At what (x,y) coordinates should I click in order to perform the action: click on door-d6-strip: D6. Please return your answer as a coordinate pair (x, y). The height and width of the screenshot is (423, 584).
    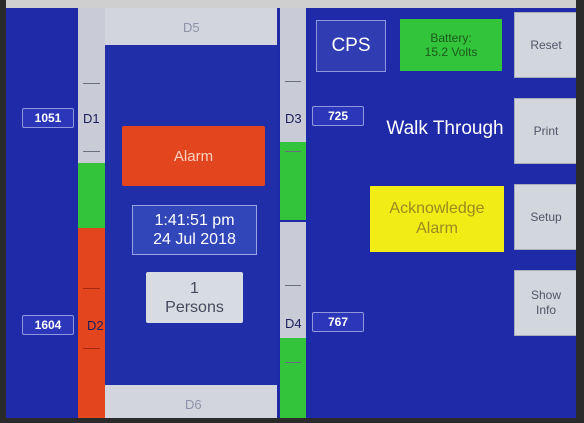
    Looking at the image, I should click on (191, 401).